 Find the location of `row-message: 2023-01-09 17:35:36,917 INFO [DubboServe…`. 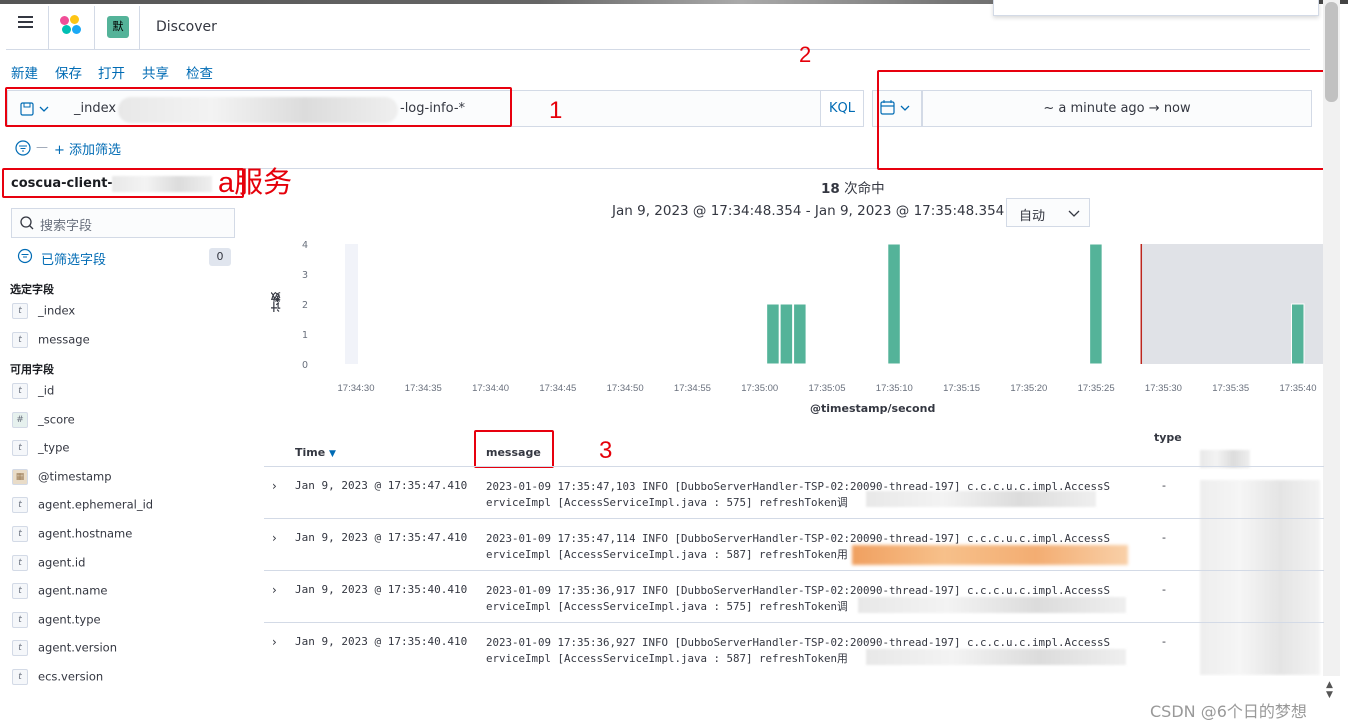

row-message: 2023-01-09 17:35:36,917 INFO [DubboServe… is located at coordinates (816, 599).